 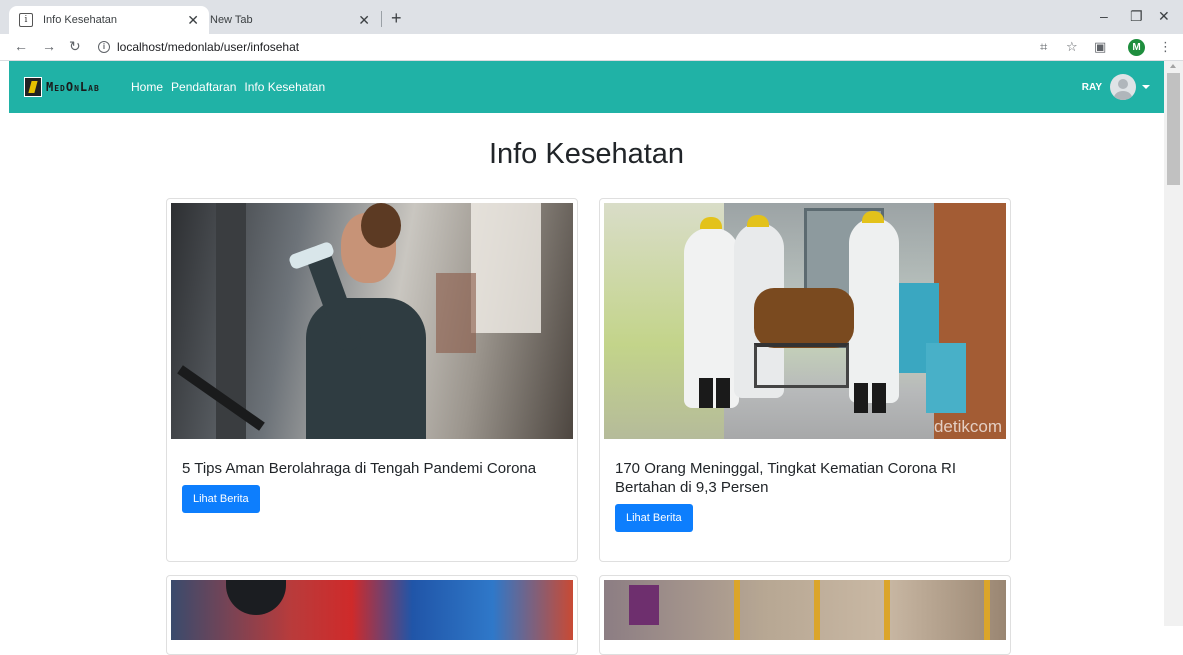 I want to click on profile-avatar: M, so click(x=1136, y=47).